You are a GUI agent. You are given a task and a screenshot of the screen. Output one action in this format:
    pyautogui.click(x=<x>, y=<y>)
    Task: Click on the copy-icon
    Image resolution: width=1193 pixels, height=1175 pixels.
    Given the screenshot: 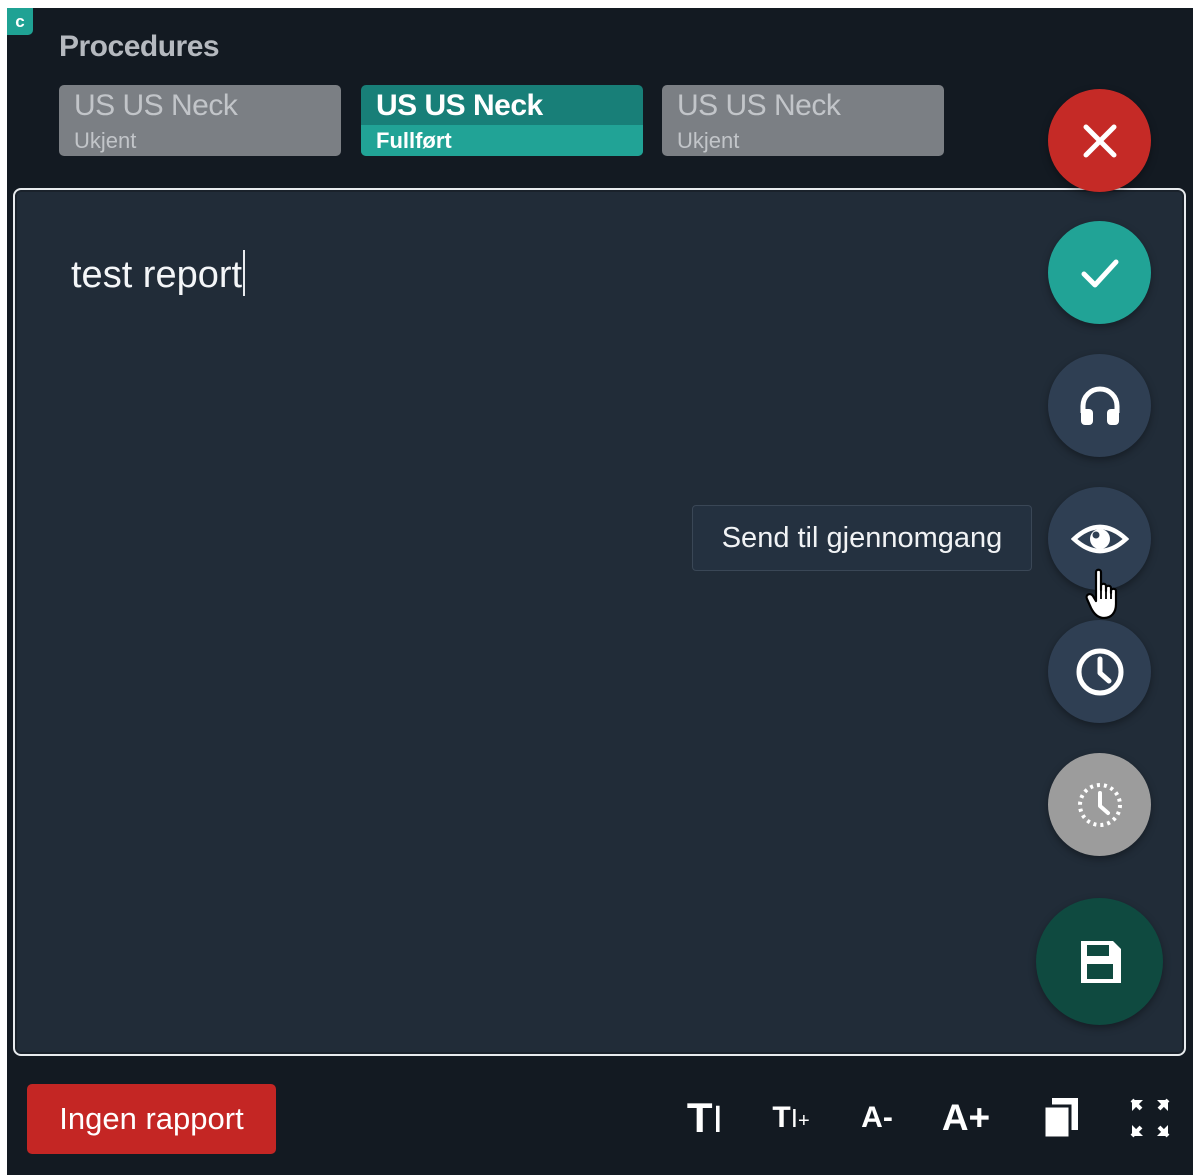 What is the action you would take?
    pyautogui.click(x=1060, y=1119)
    